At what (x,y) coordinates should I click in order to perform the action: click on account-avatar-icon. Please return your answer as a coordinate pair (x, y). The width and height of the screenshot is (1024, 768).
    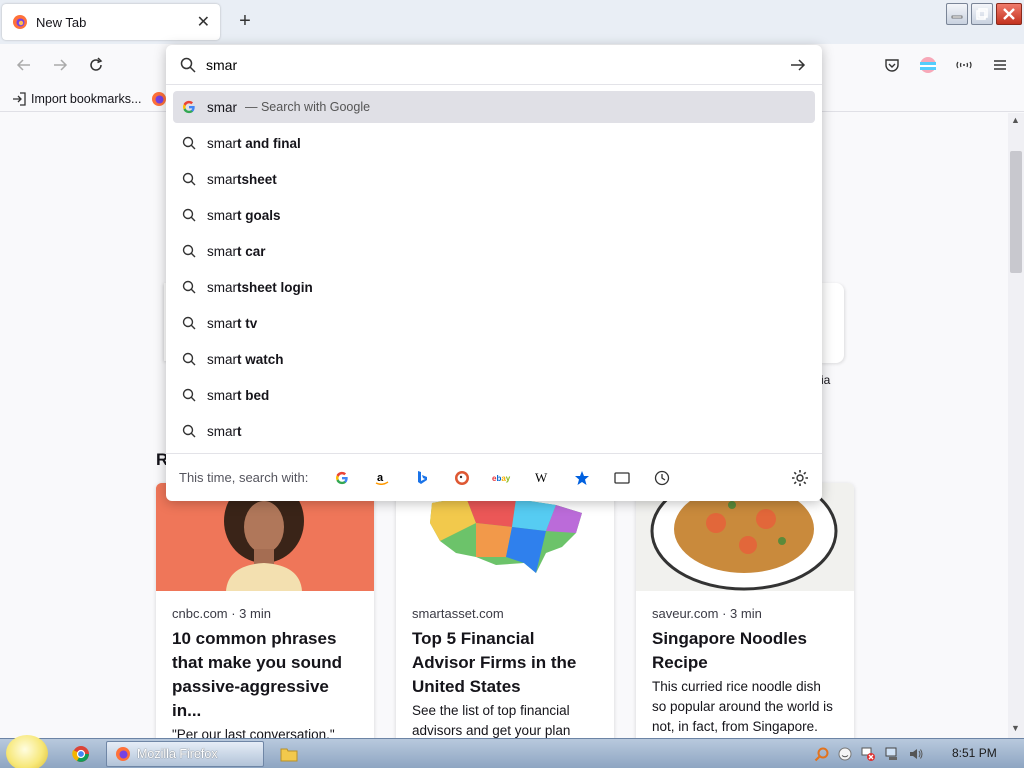
    Looking at the image, I should click on (928, 65).